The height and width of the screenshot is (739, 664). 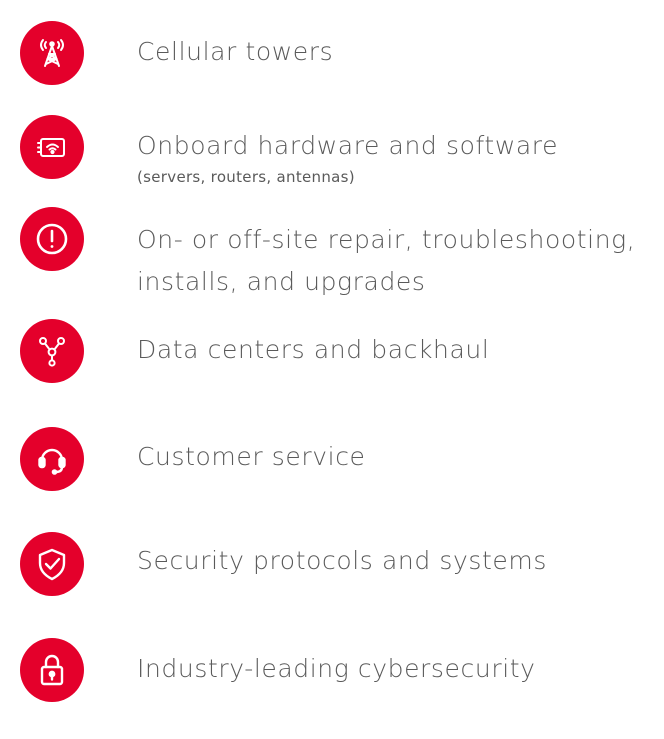 What do you see at coordinates (348, 145) in the screenshot?
I see `item-label: Onboard hardware and software` at bounding box center [348, 145].